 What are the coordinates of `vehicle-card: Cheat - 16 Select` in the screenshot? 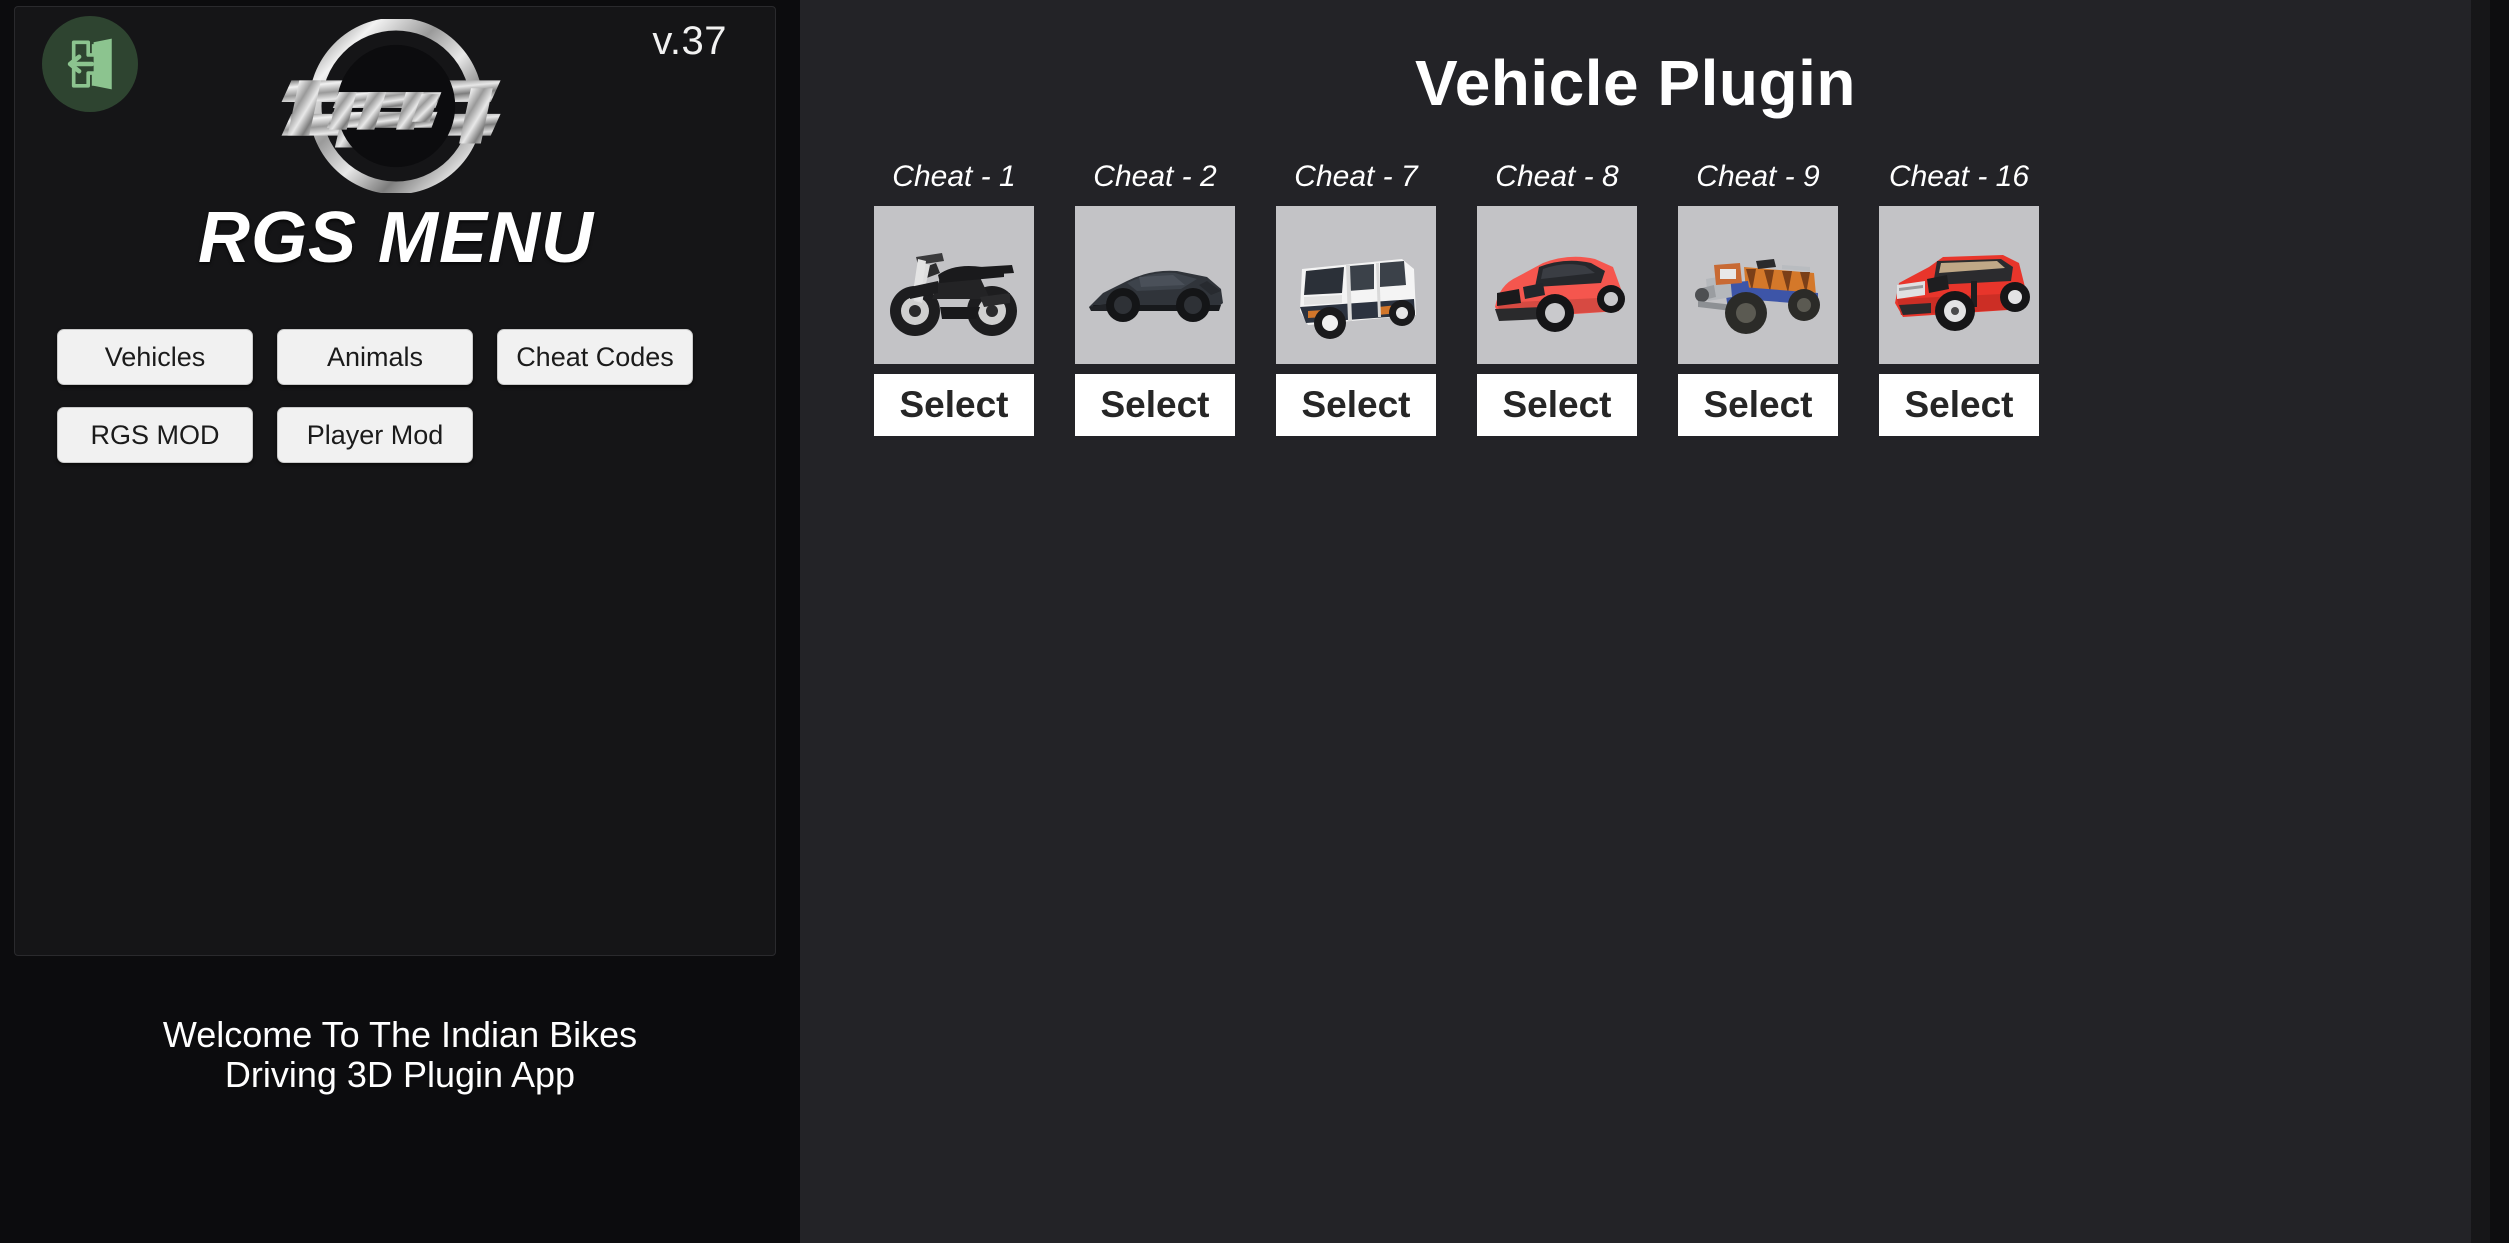 It's located at (1959, 298).